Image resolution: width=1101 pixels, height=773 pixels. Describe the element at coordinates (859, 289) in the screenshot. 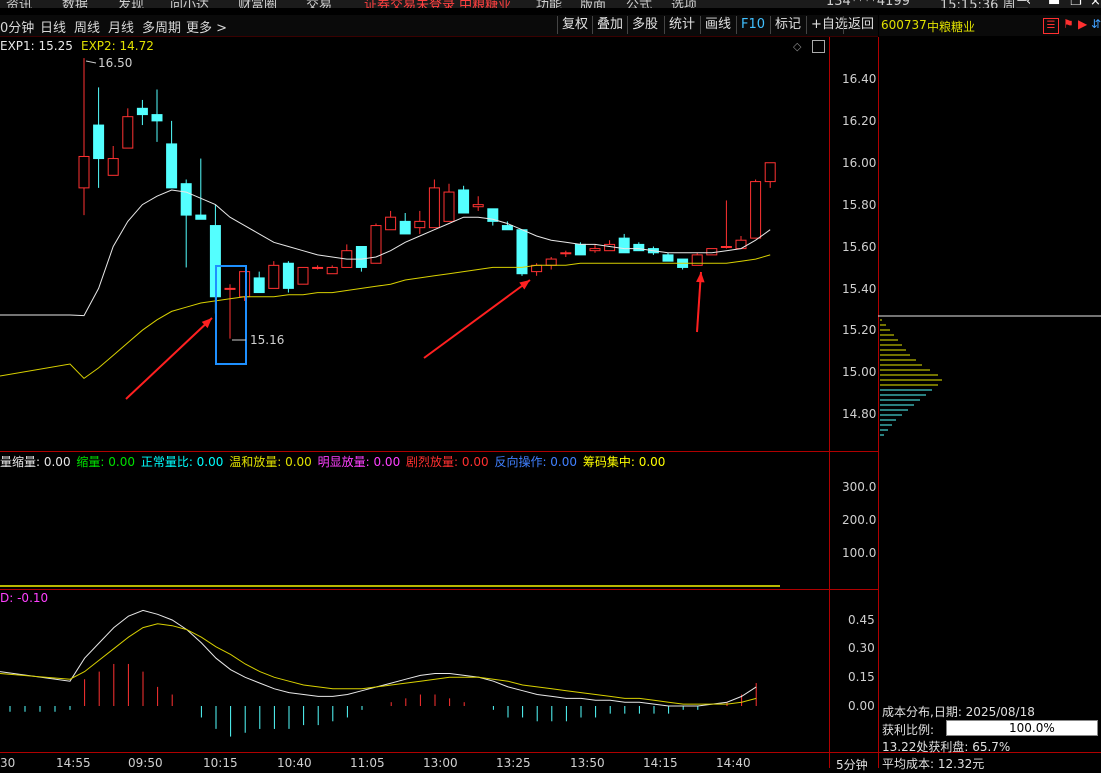

I see `price-tick: 15.40` at that location.